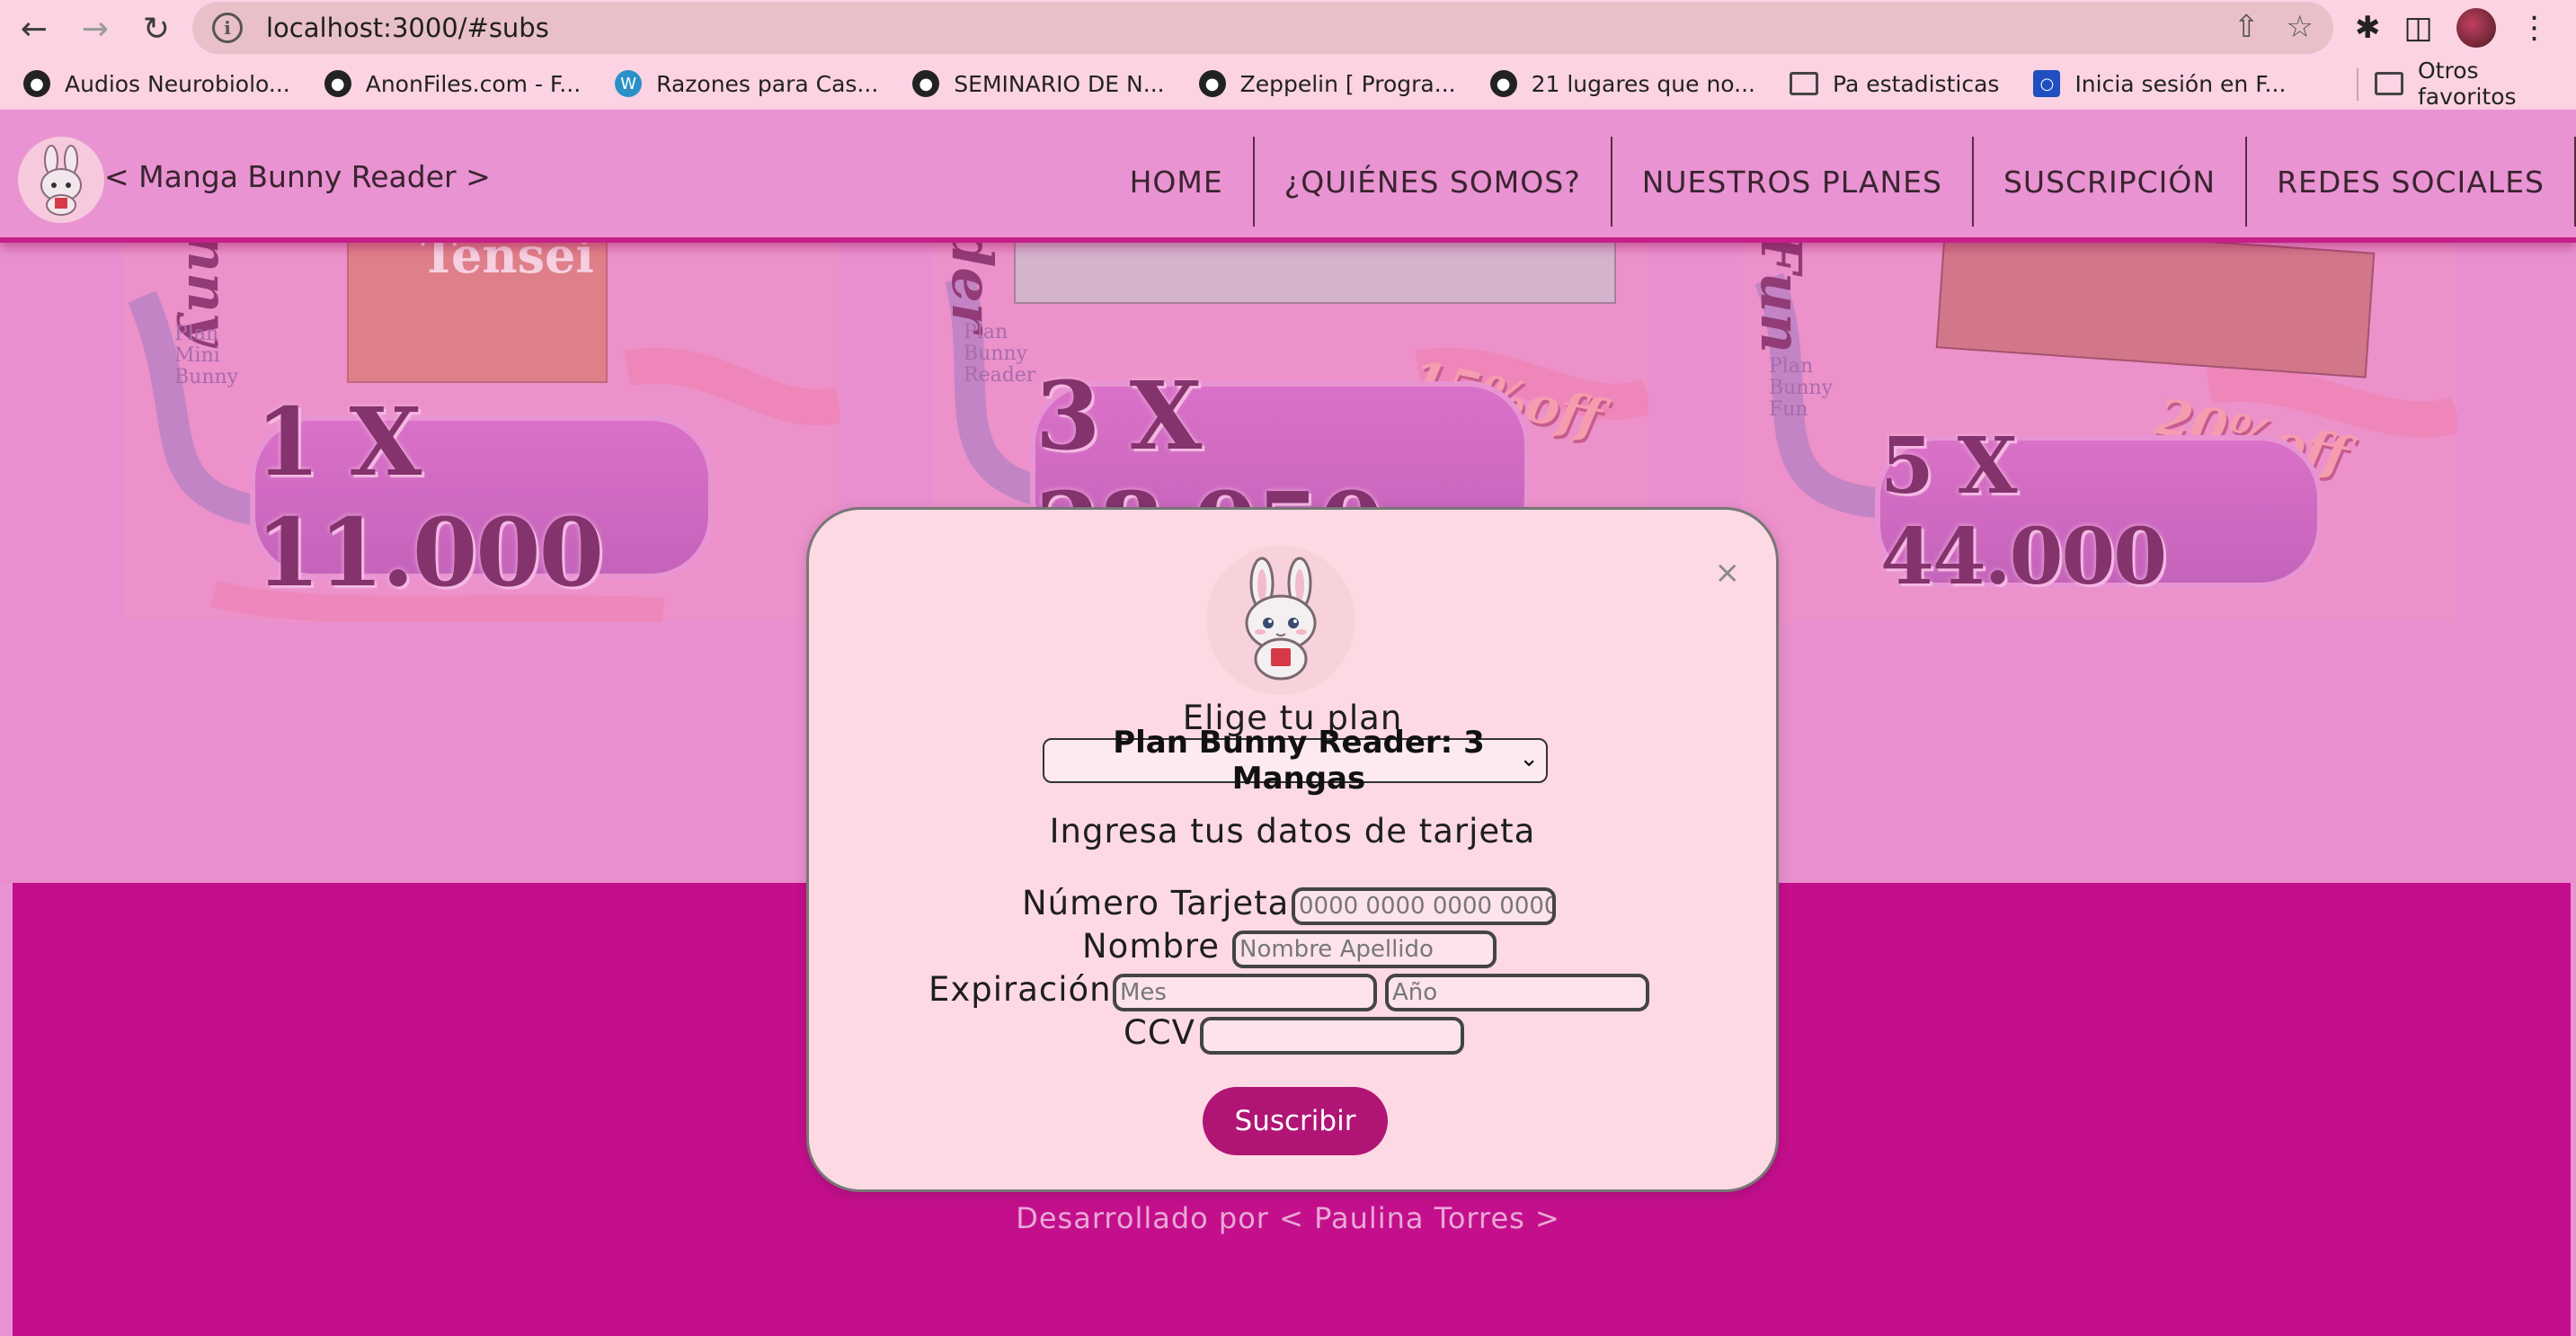 Image resolution: width=2576 pixels, height=1336 pixels. I want to click on plan-card-fun: Fun Plan Bunny Fun 20%off 5 X 44.000, so click(2099, 432).